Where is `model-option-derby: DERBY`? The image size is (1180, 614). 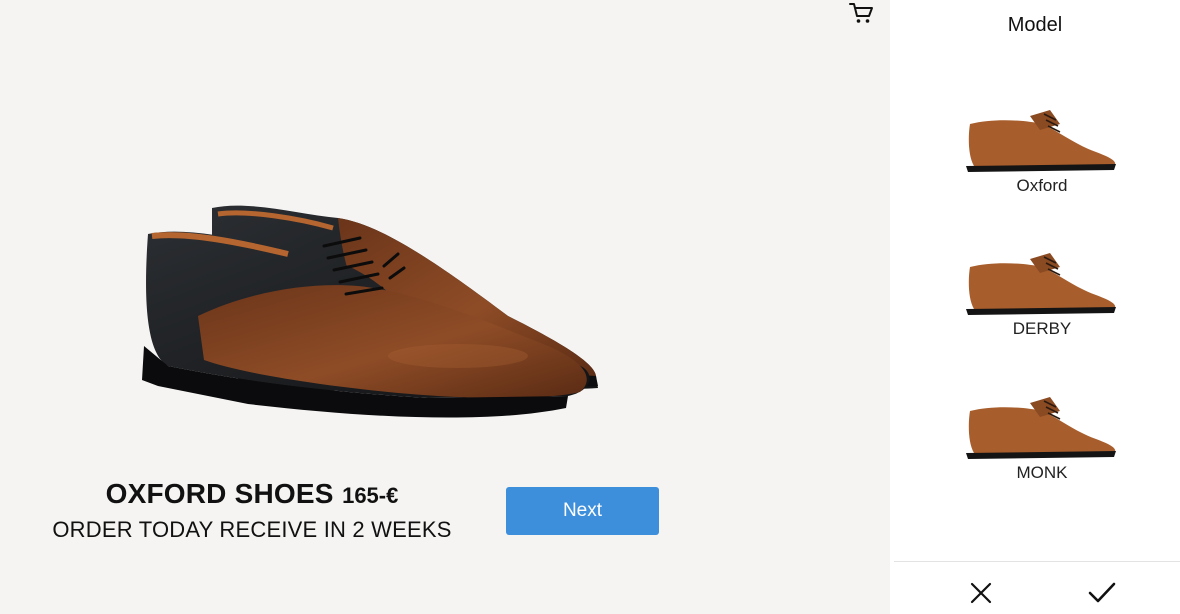 model-option-derby: DERBY is located at coordinates (1042, 294).